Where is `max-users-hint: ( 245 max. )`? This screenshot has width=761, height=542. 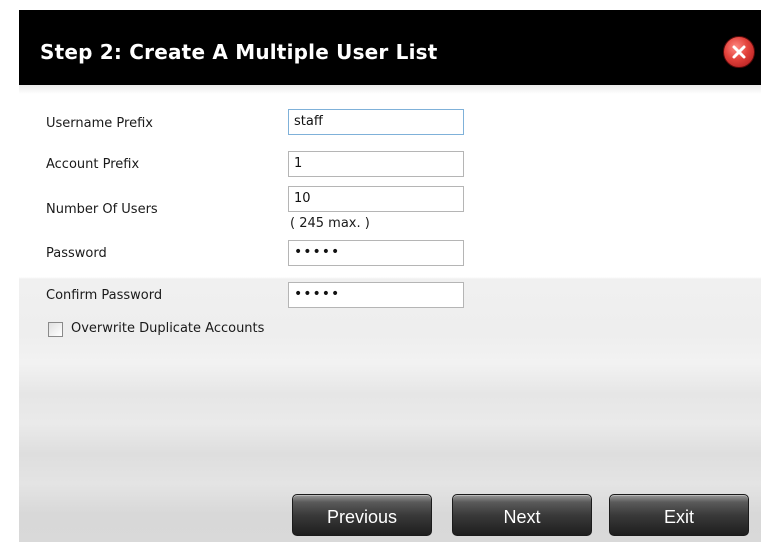
max-users-hint: ( 245 max. ) is located at coordinates (330, 223).